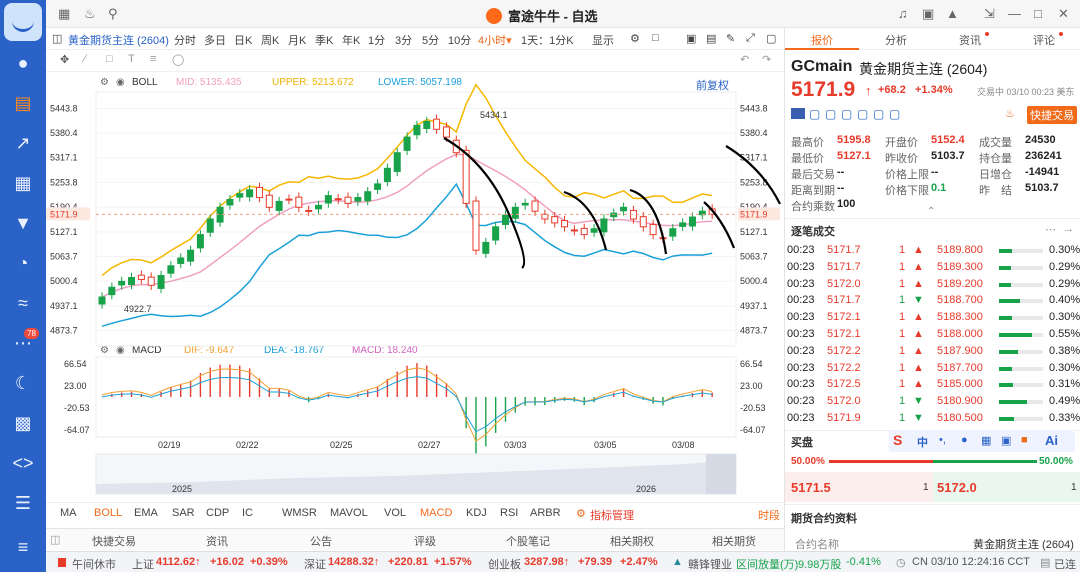 The height and width of the screenshot is (572, 1080). I want to click on tab-comments: 评论, so click(1044, 40).